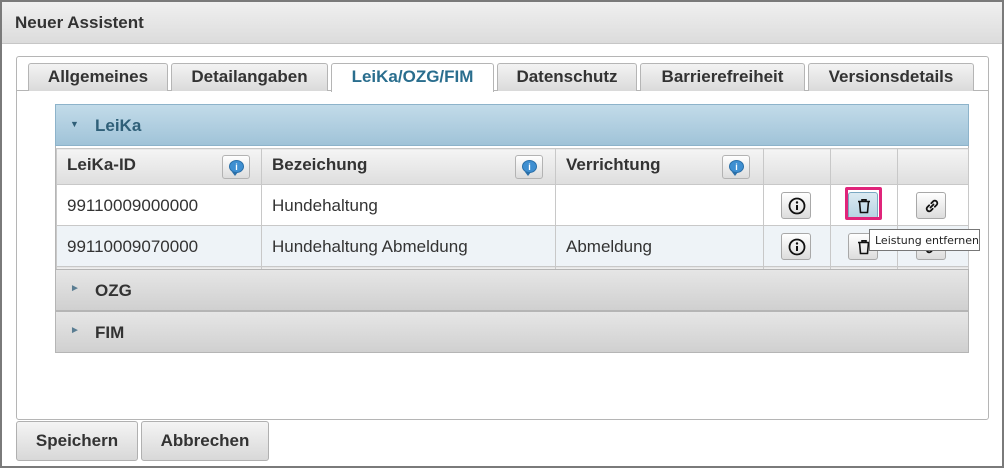  Describe the element at coordinates (412, 77) in the screenshot. I see `tab-leika-ozg-fim: LeiKa/OZG/FIM` at that location.